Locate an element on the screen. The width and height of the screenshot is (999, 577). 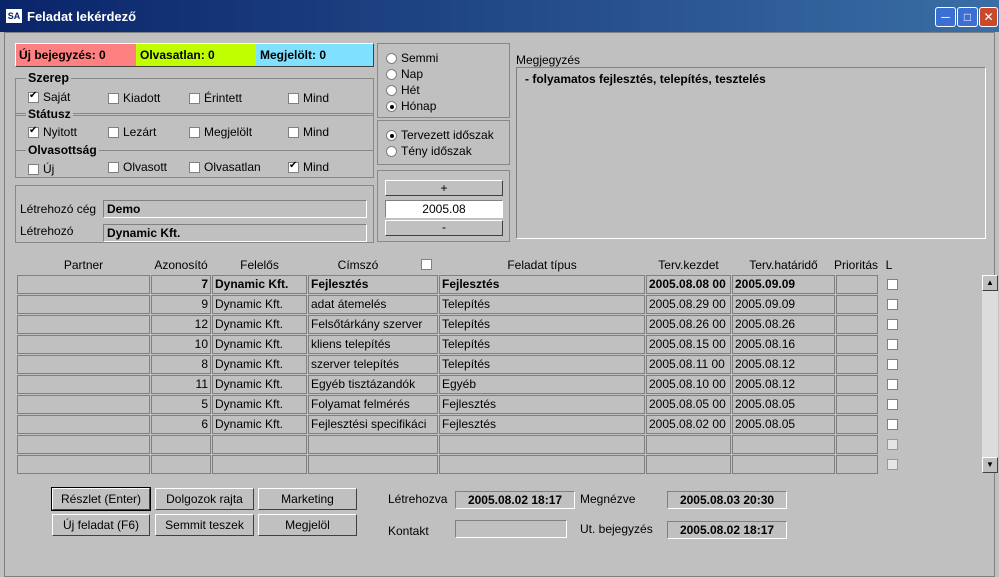
working-on-it-button: Dolgozok rajta is located at coordinates (204, 499).